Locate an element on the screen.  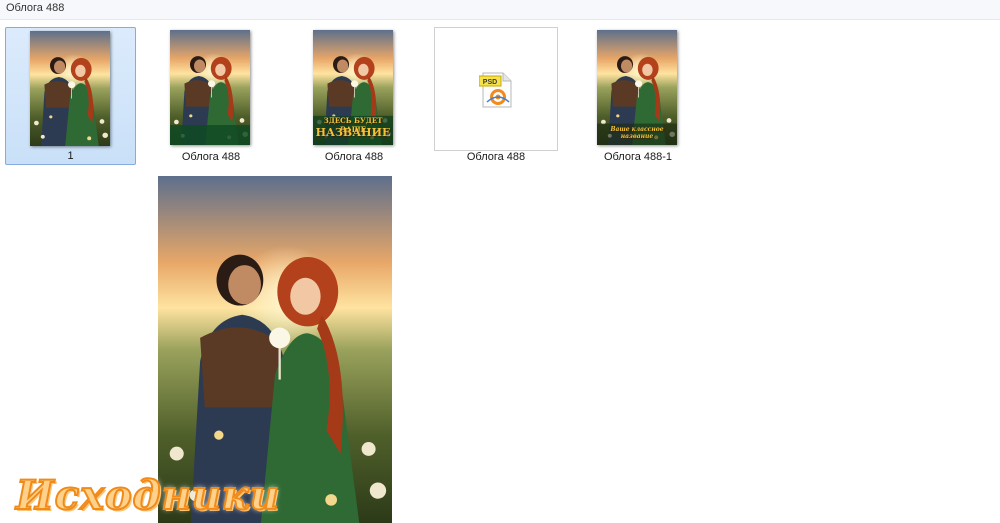
psd-file-icon: PSD is located at coordinates (495, 90).